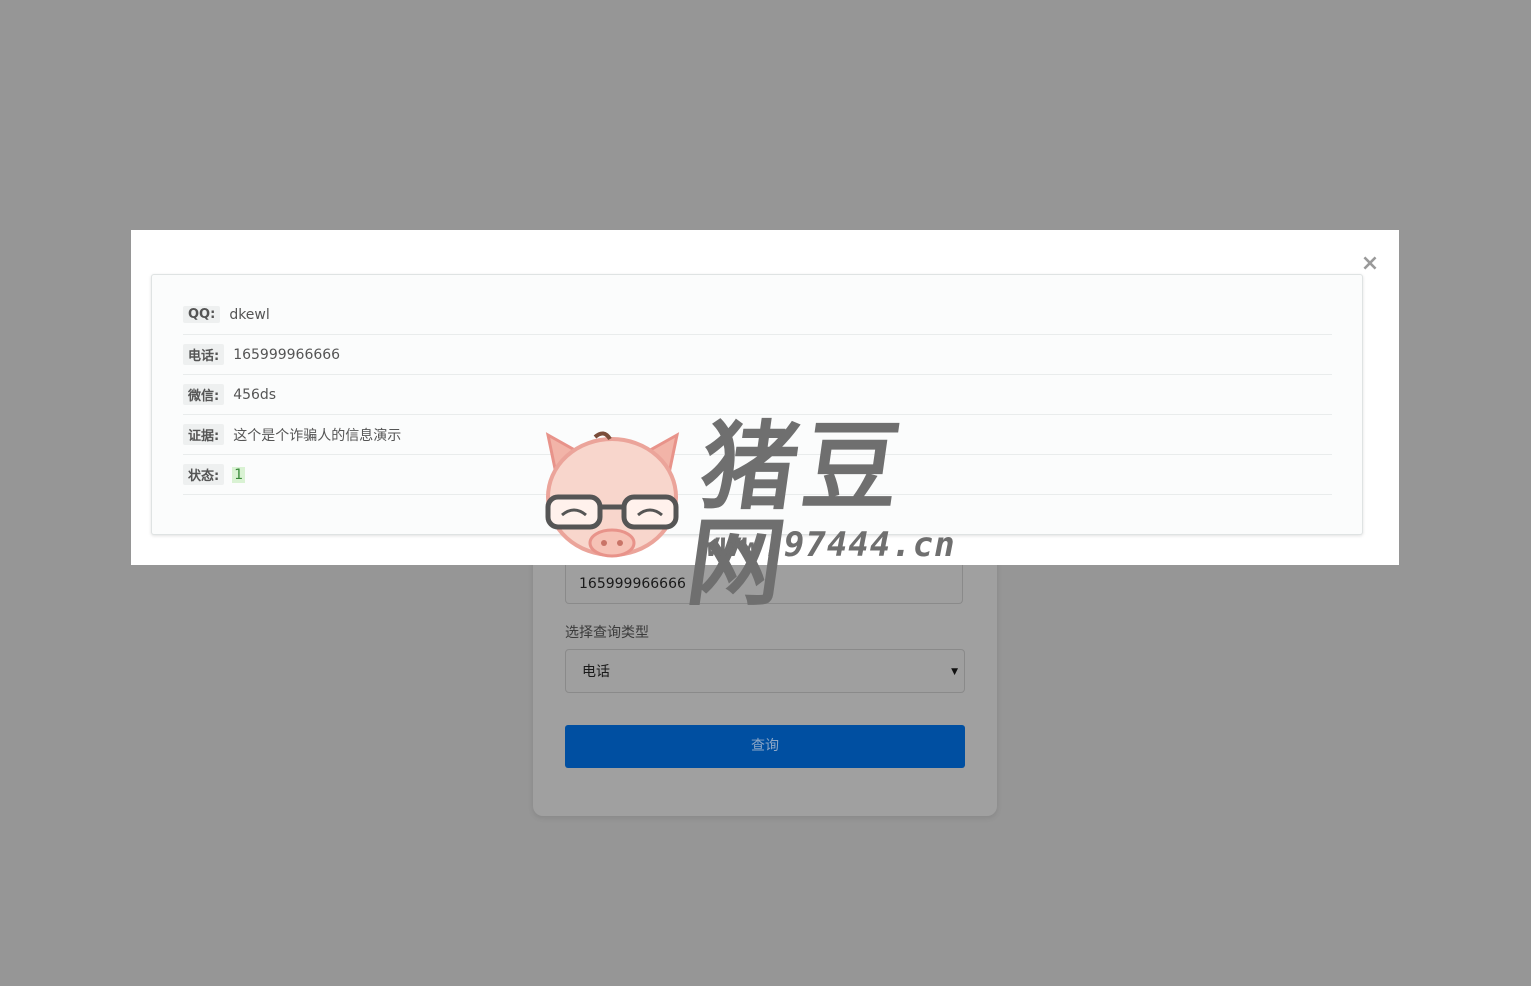 This screenshot has height=986, width=1531. Describe the element at coordinates (757, 475) in the screenshot. I see `result-row-status: 状态: 1` at that location.